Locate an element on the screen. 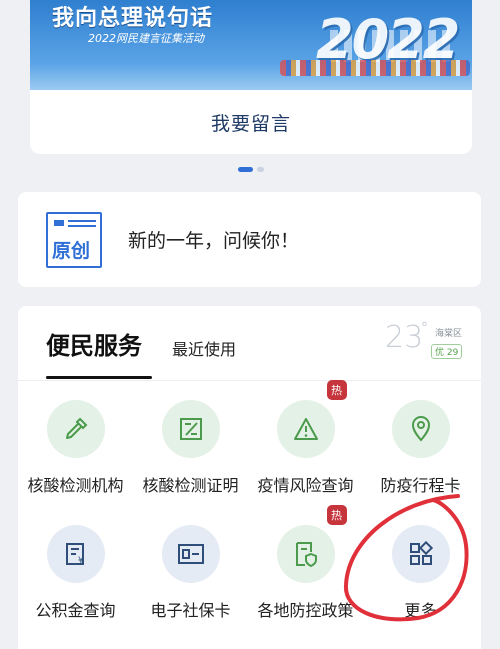 Image resolution: width=500 pixels, height=649 pixels. divider is located at coordinates (249, 380).